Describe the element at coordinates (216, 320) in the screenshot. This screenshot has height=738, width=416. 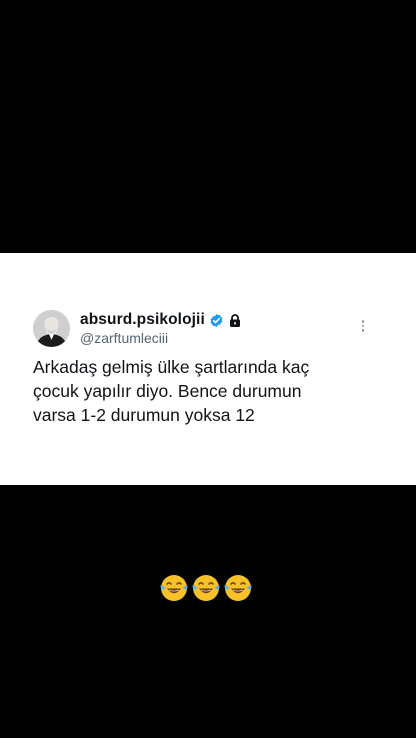
I see `verified-icon` at that location.